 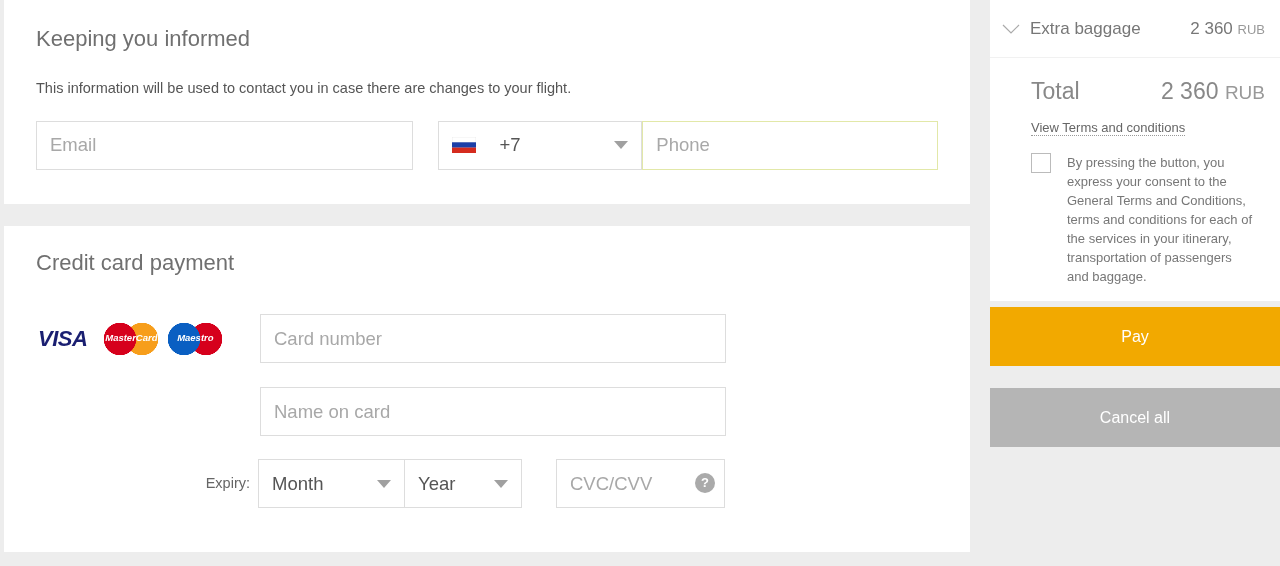 I want to click on total-amount: 2 360 RUB, so click(x=1212, y=91).